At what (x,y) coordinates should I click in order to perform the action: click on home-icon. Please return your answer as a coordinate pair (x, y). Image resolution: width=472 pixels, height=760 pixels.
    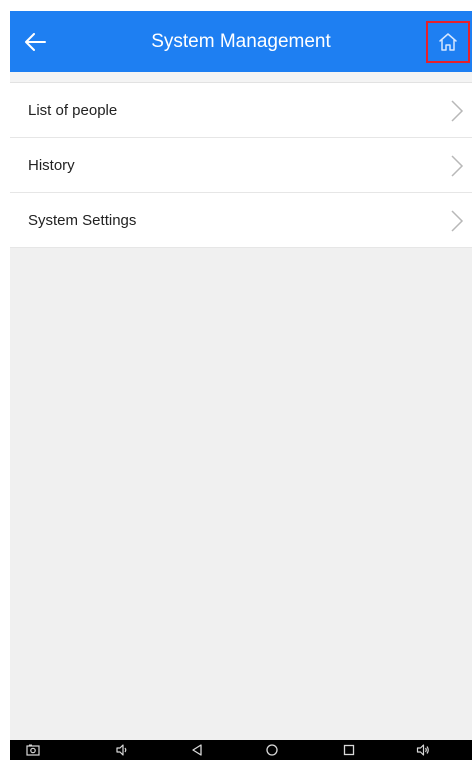
    Looking at the image, I should click on (448, 42).